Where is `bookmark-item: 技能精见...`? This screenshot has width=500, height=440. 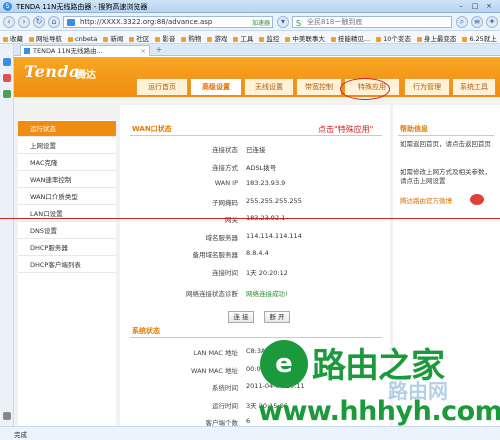
bookmark-item: 技能精见... is located at coordinates (350, 38).